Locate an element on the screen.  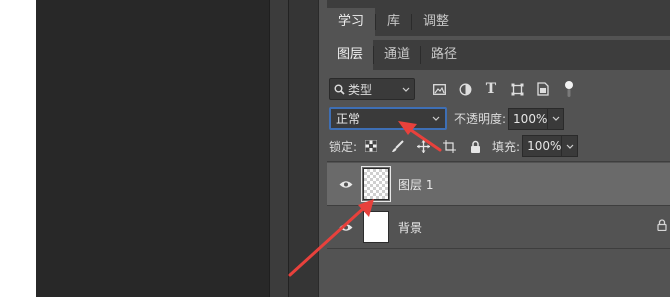
layer-filter-kind-select: 类型 is located at coordinates (372, 89).